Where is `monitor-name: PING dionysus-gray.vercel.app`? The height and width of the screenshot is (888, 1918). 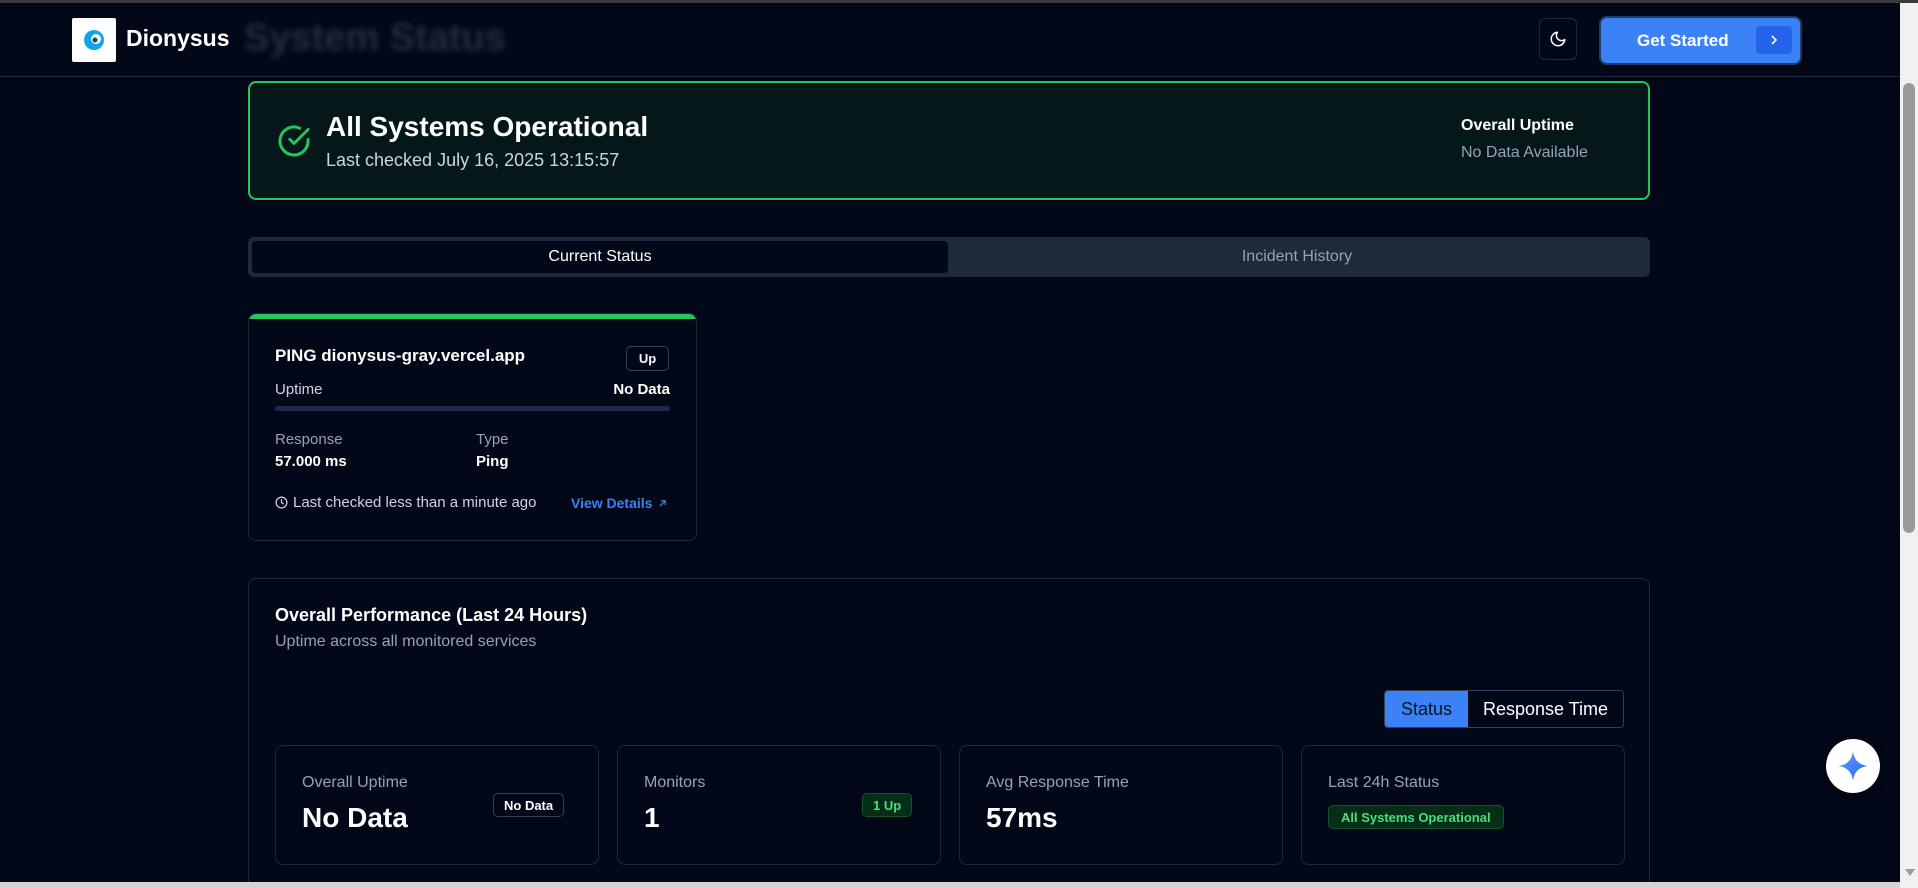 monitor-name: PING dionysus-gray.vercel.app is located at coordinates (400, 355).